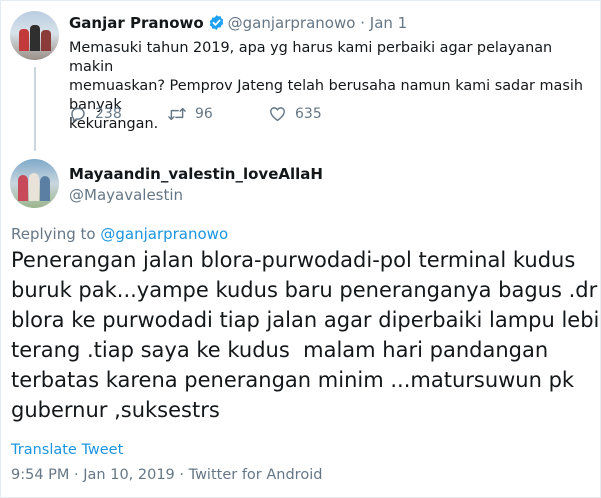  I want to click on reply-handle: @Mayavalestin, so click(126, 195).